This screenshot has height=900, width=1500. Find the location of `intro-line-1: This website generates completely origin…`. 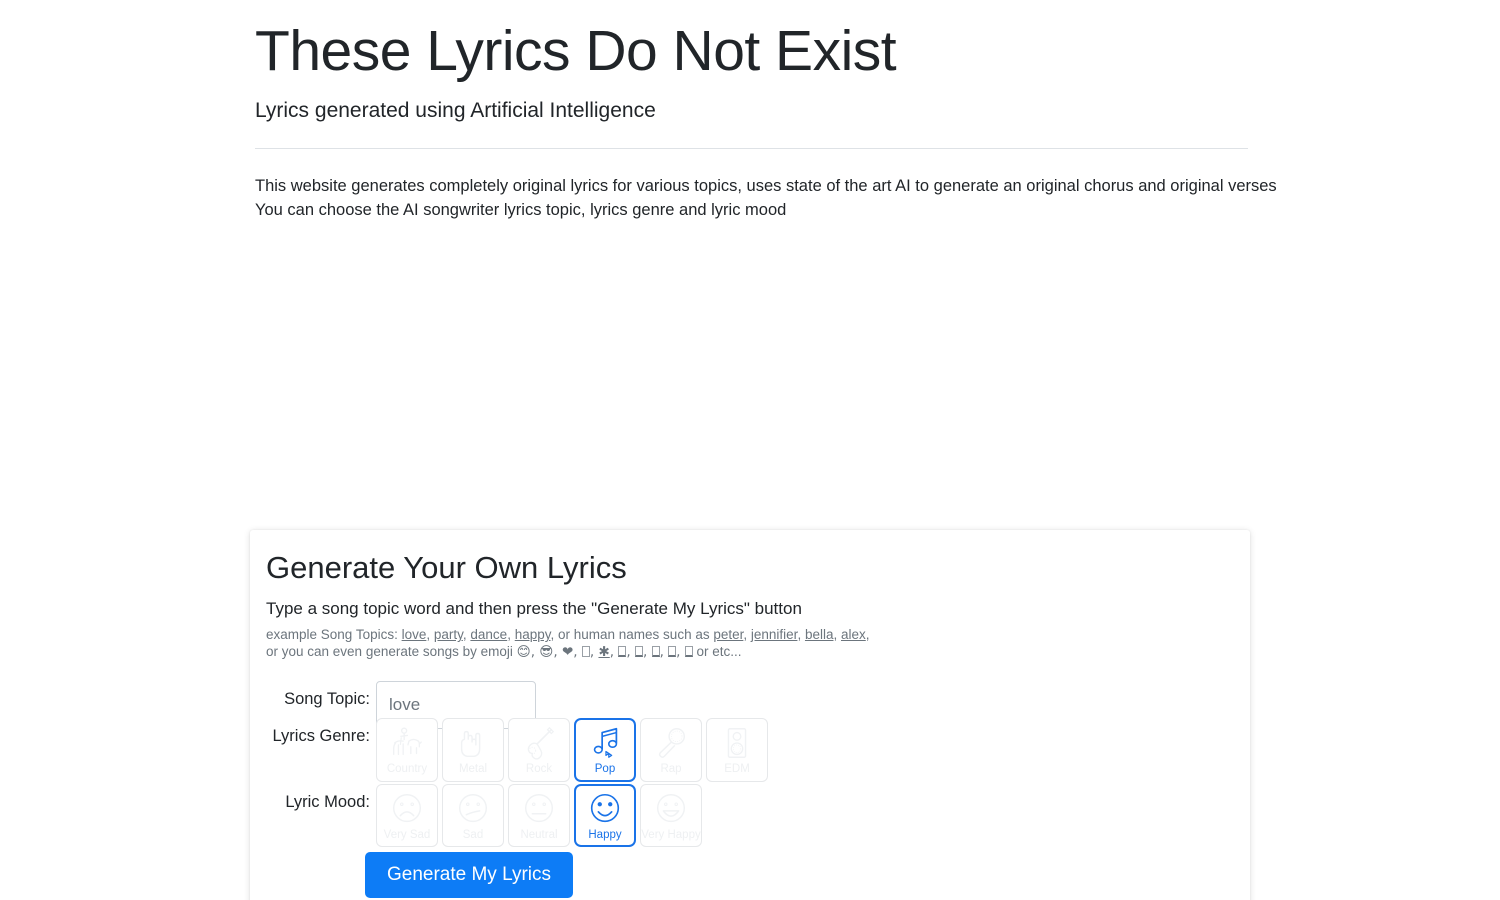

intro-line-1: This website generates completely origin… is located at coordinates (766, 186).